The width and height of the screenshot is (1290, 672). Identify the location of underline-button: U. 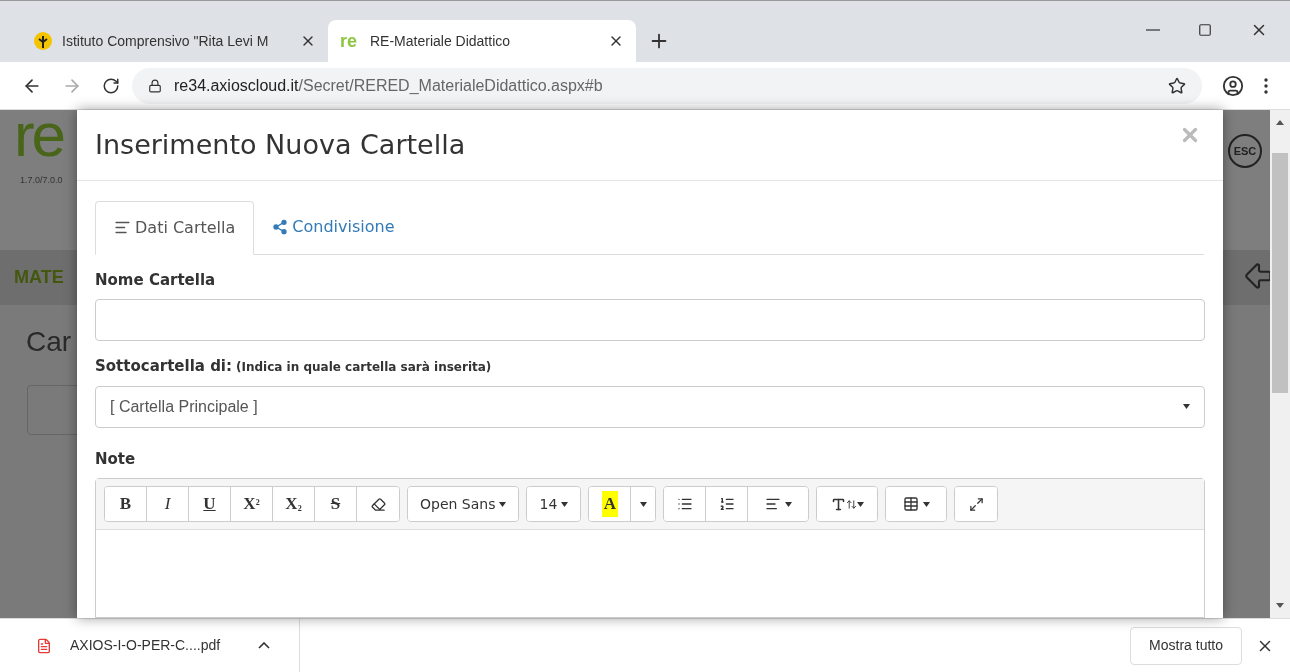
(210, 504).